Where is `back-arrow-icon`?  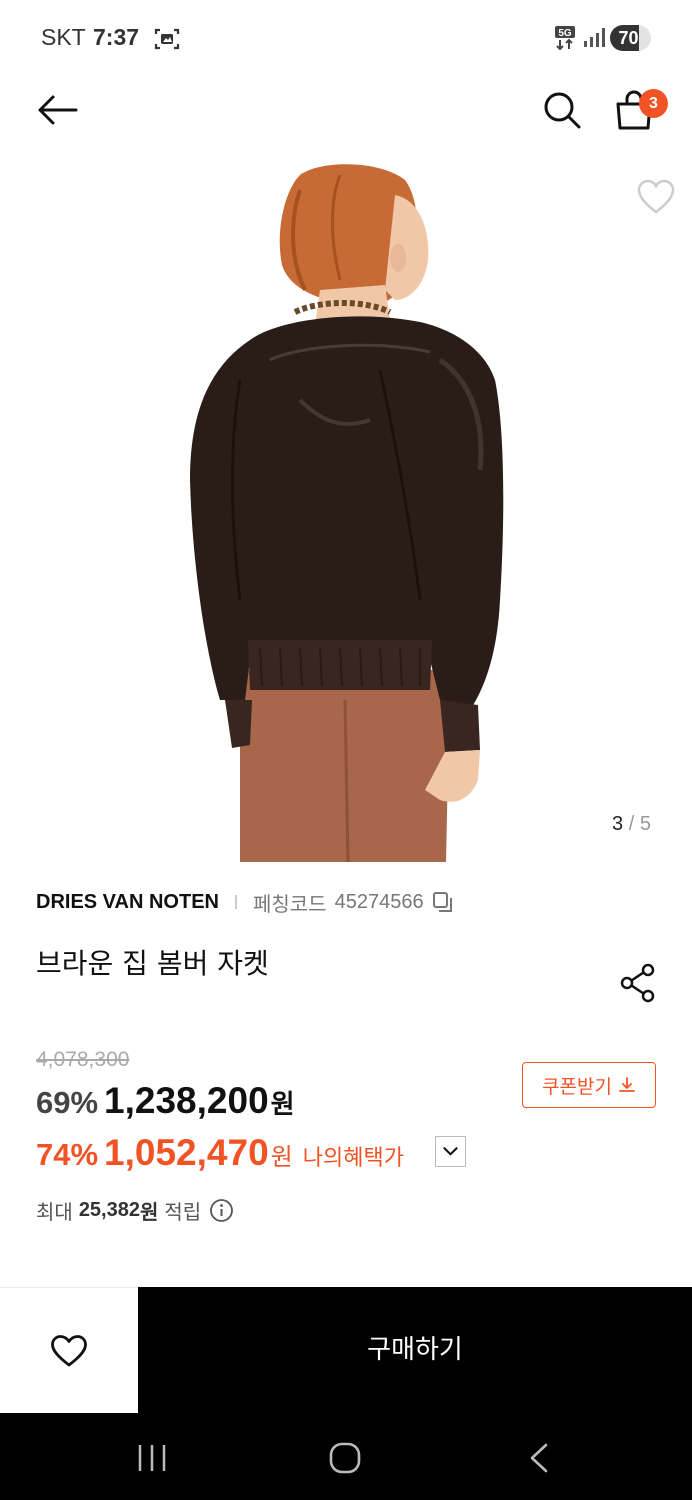 back-arrow-icon is located at coordinates (58, 110).